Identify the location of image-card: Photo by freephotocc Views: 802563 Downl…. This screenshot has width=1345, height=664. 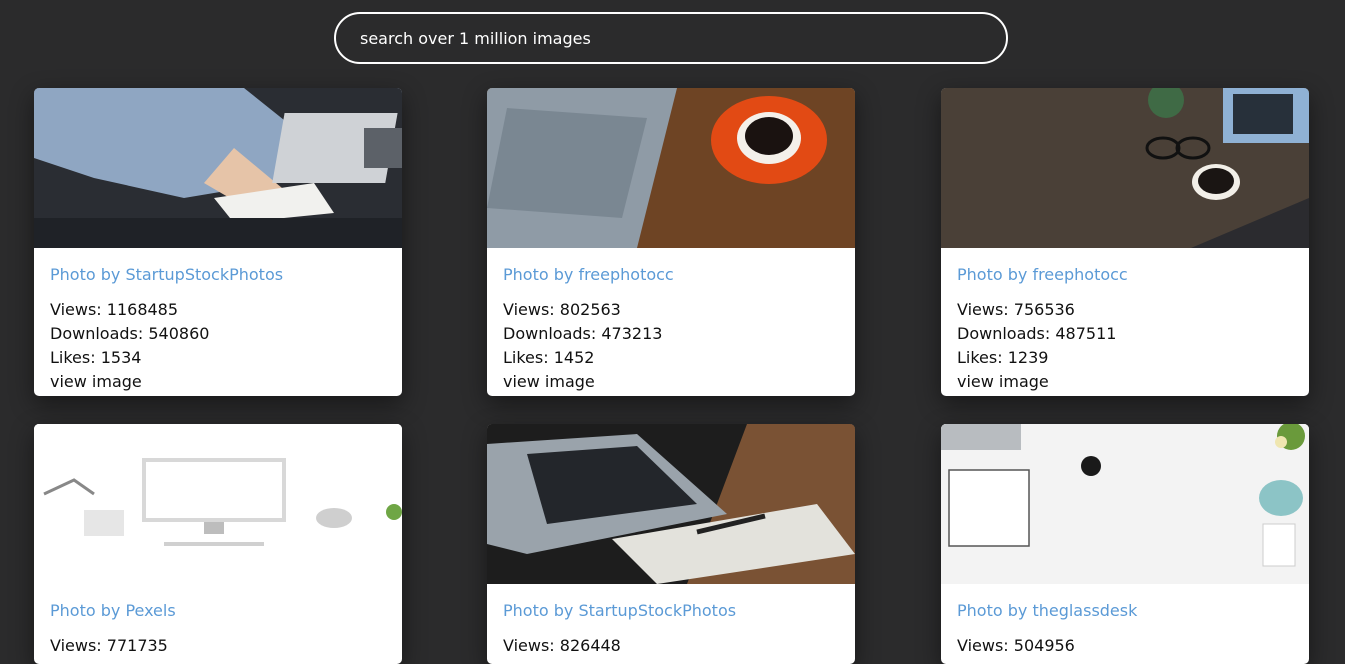
(671, 242).